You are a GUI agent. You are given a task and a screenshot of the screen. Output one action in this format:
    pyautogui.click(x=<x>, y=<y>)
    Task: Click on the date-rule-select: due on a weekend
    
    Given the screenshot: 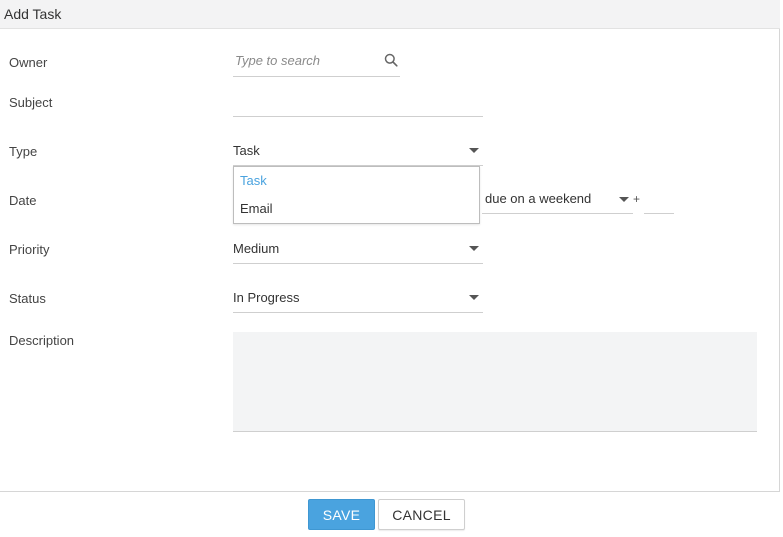 What is the action you would take?
    pyautogui.click(x=557, y=202)
    